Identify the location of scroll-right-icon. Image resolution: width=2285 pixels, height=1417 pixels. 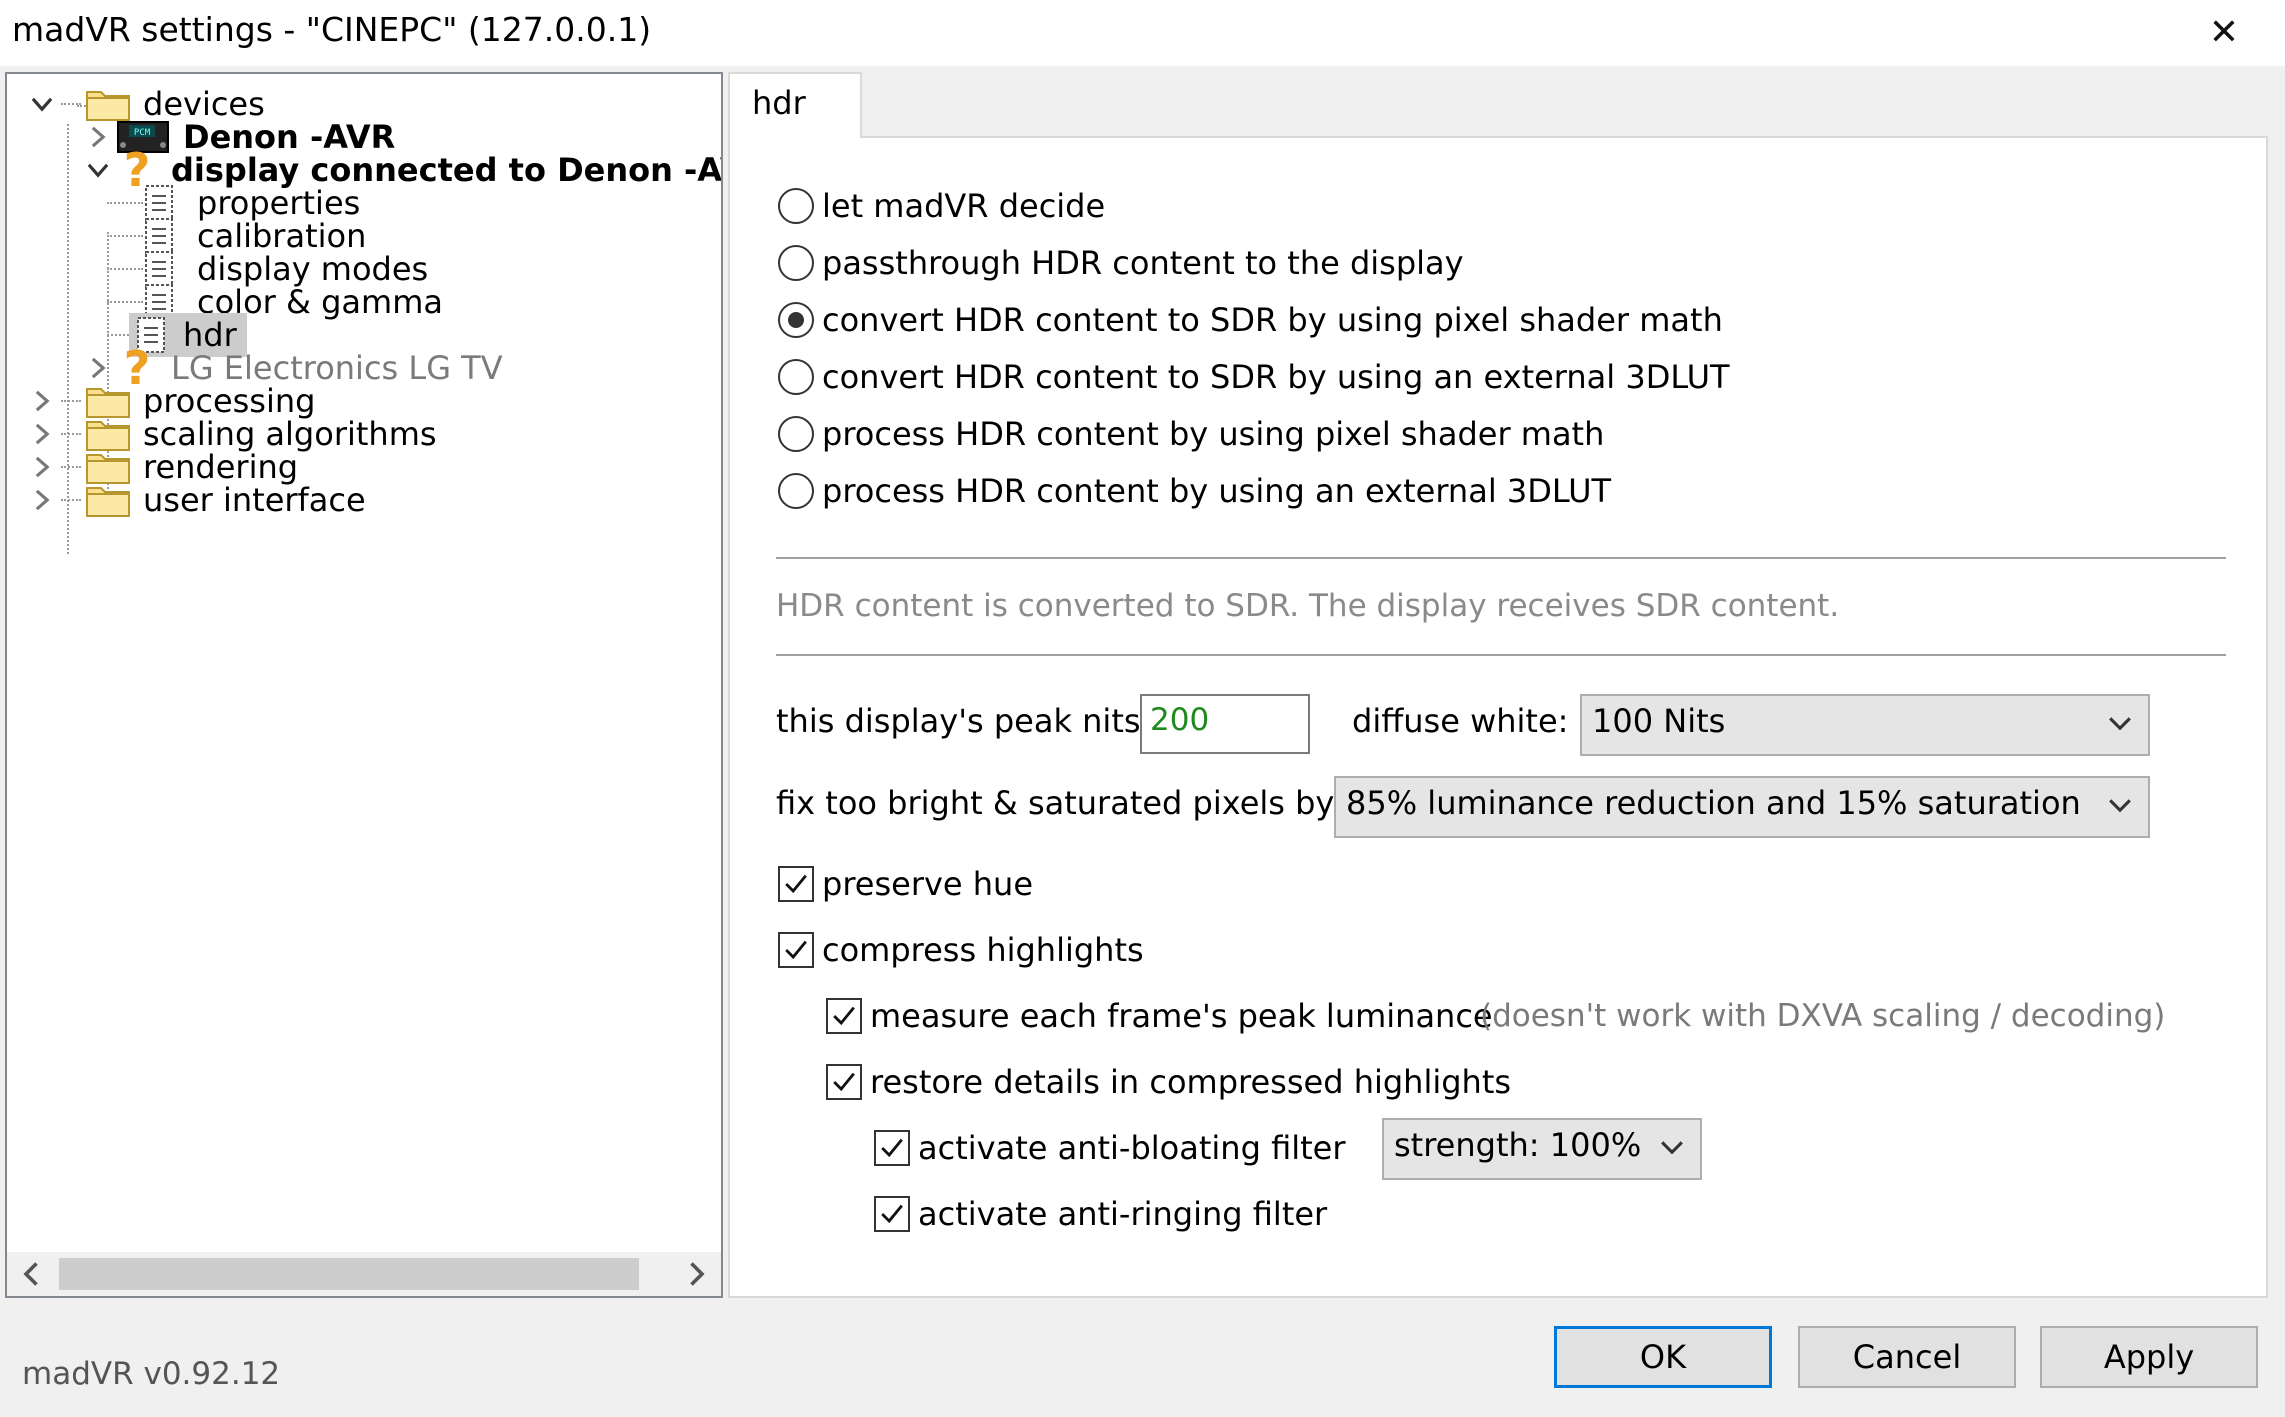
(696, 1274).